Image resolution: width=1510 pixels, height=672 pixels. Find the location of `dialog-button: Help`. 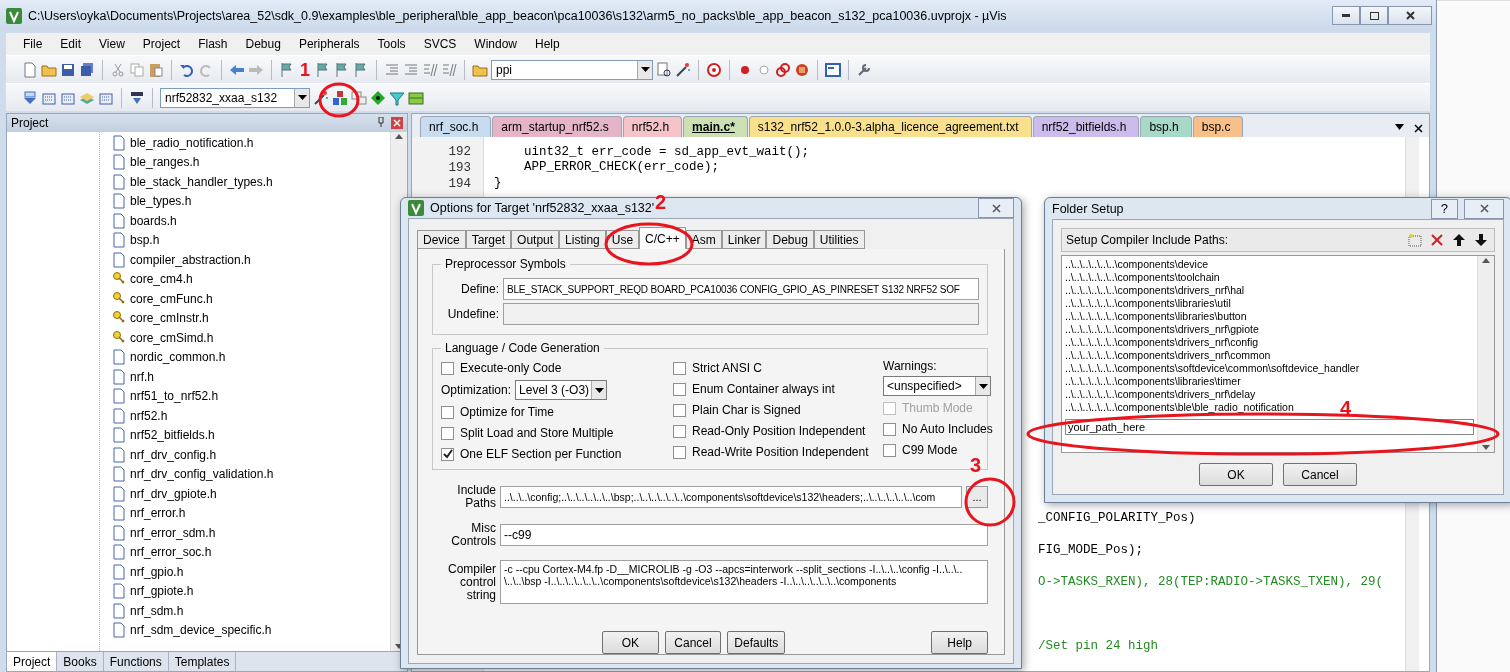

dialog-button: Help is located at coordinates (959, 642).